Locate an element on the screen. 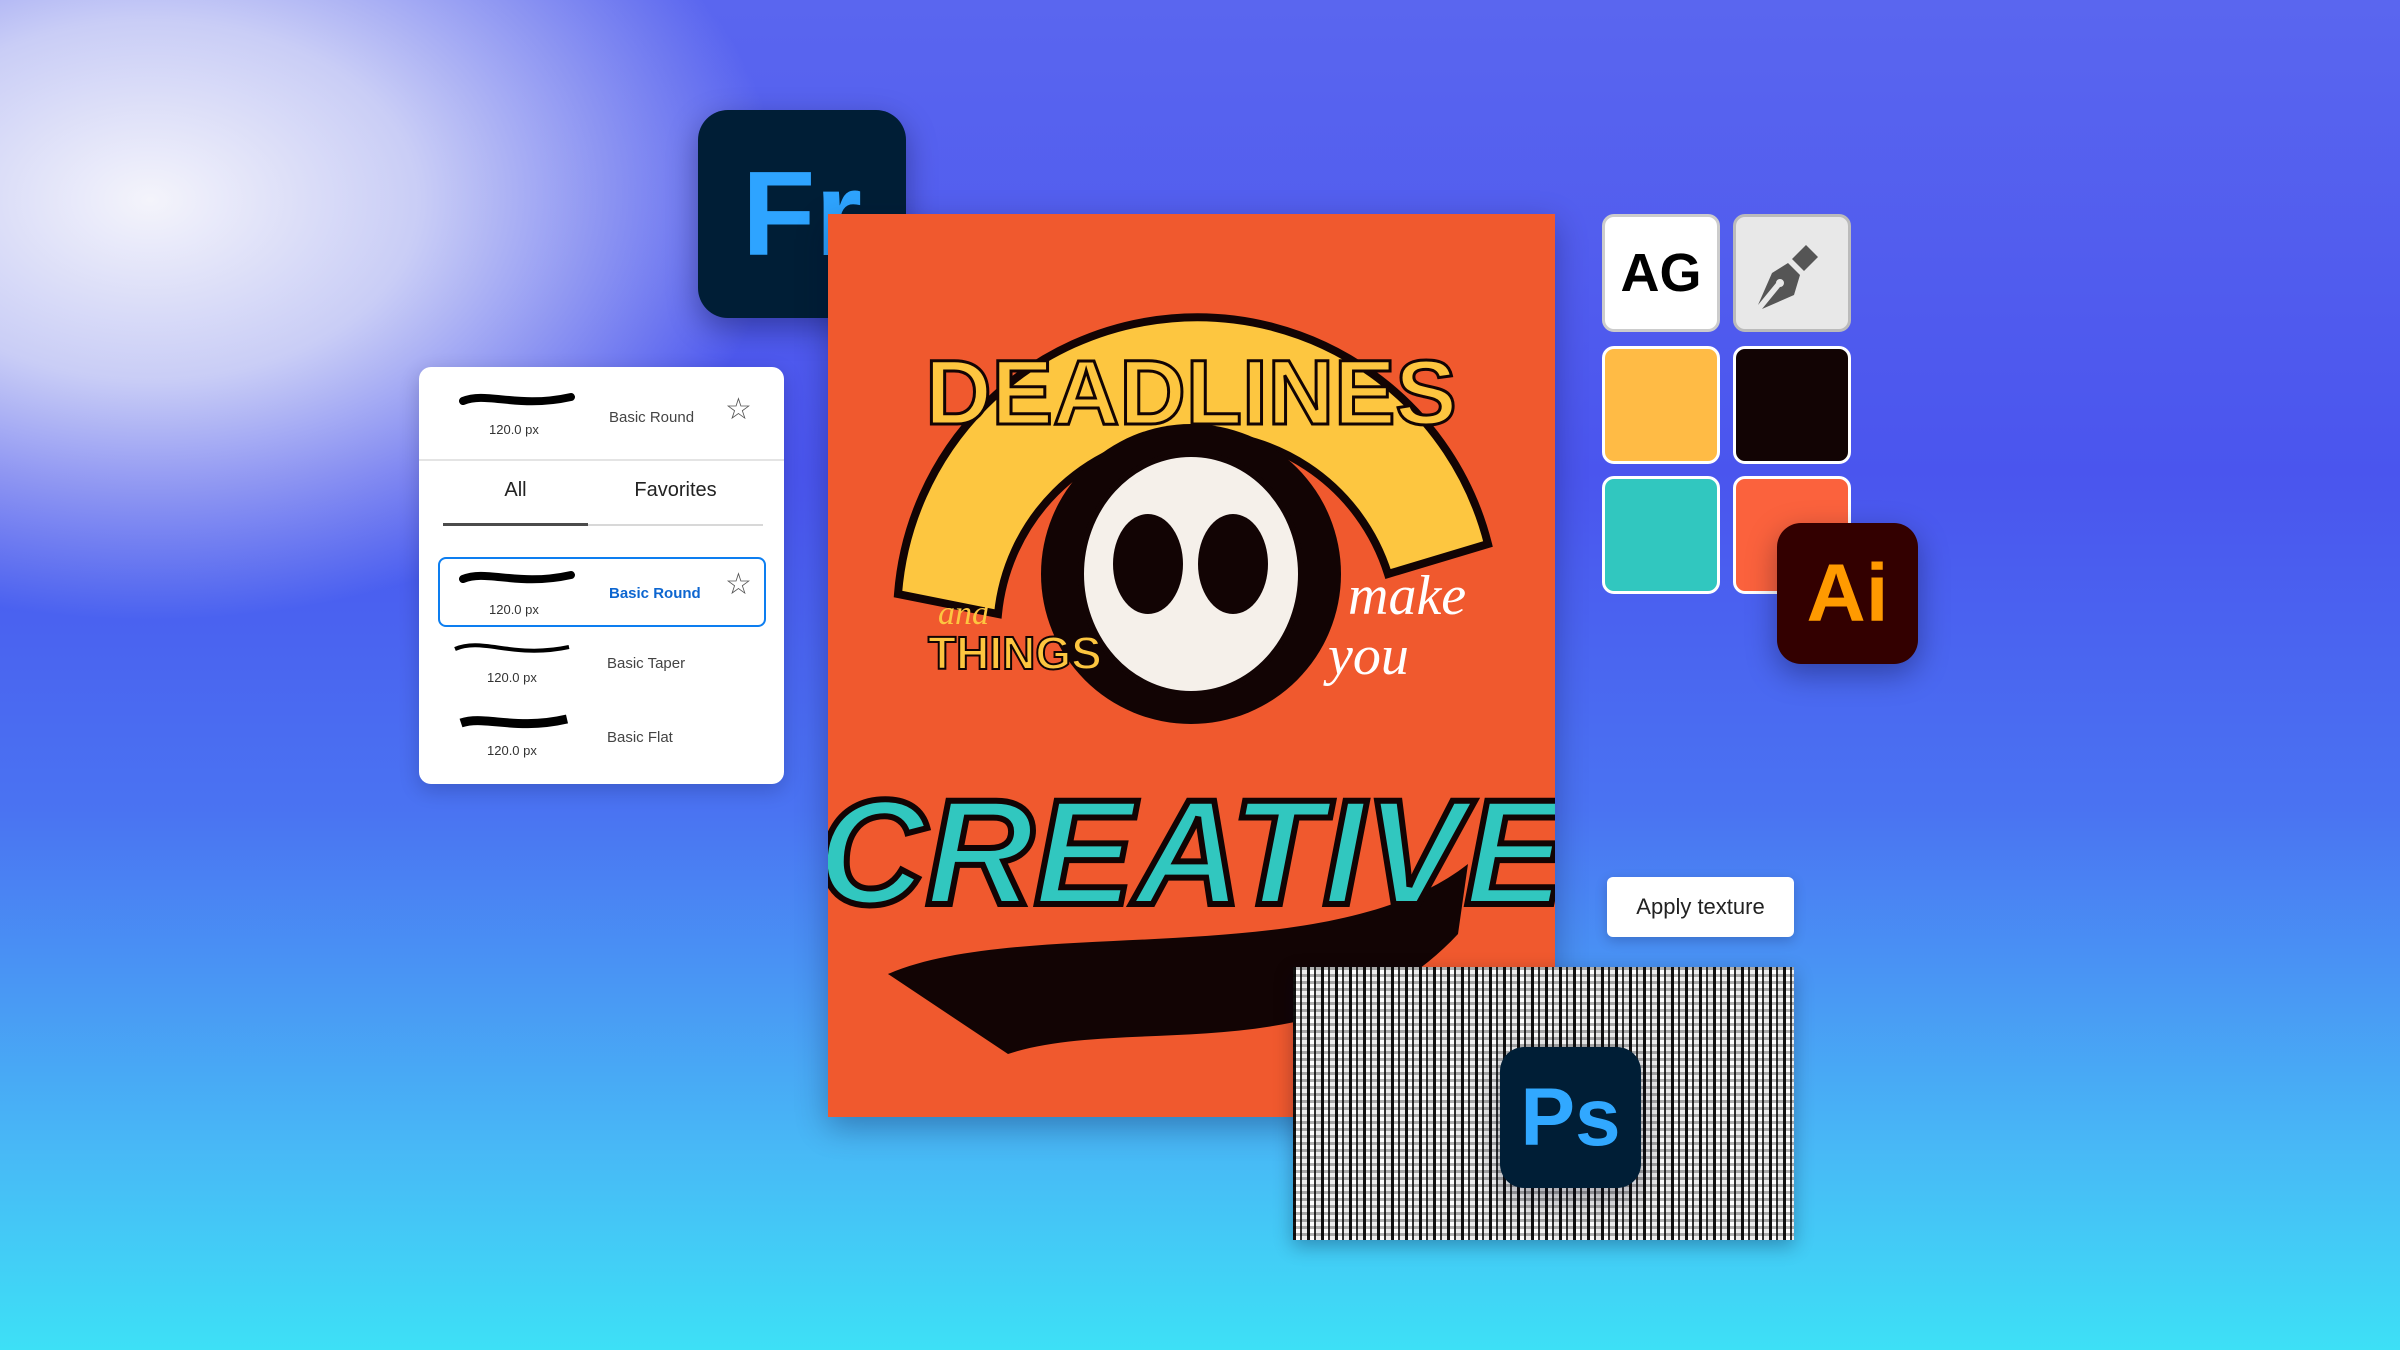  brush-stroke-flat is located at coordinates (514, 721).